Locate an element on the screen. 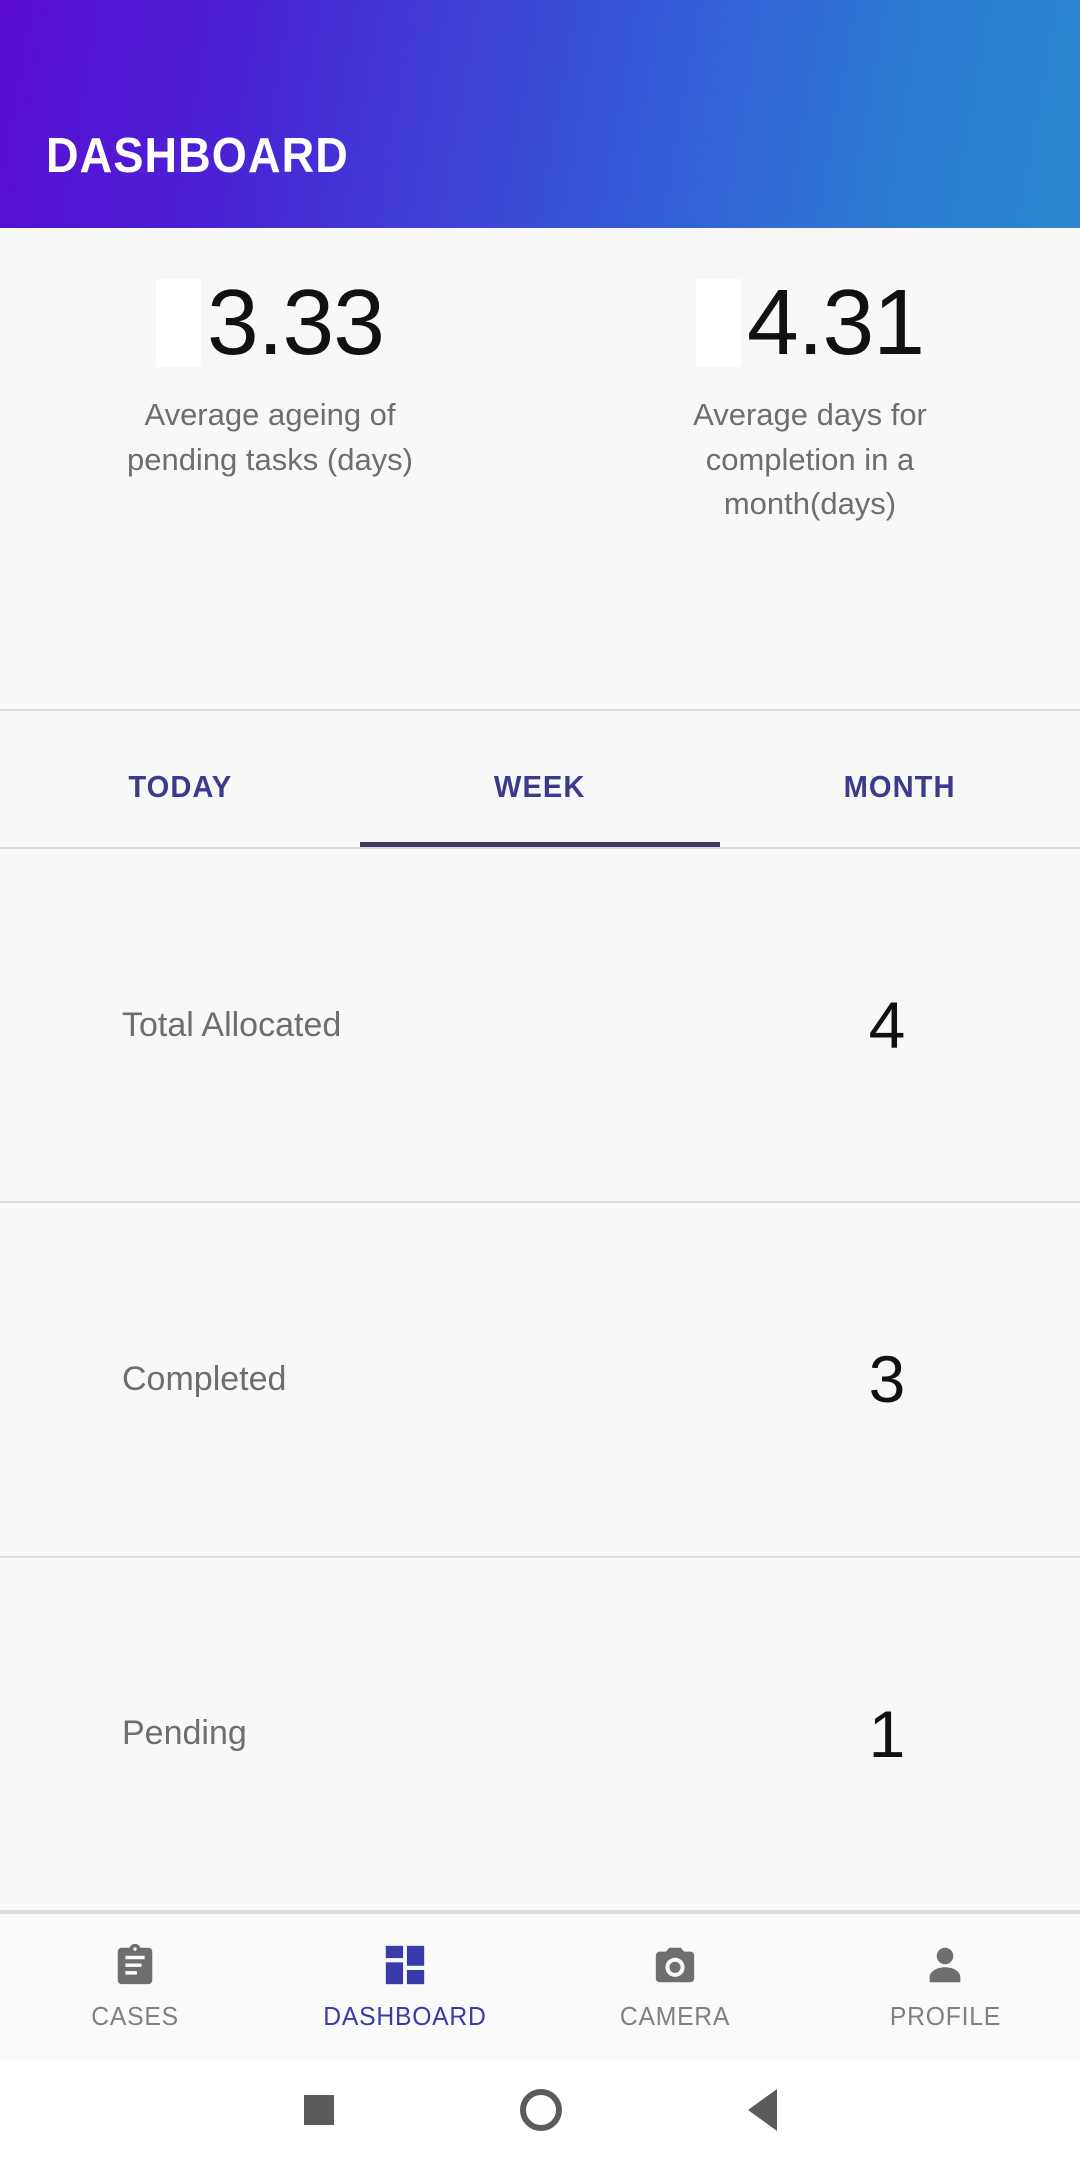  nav-label: DASHBOARD is located at coordinates (405, 2016).